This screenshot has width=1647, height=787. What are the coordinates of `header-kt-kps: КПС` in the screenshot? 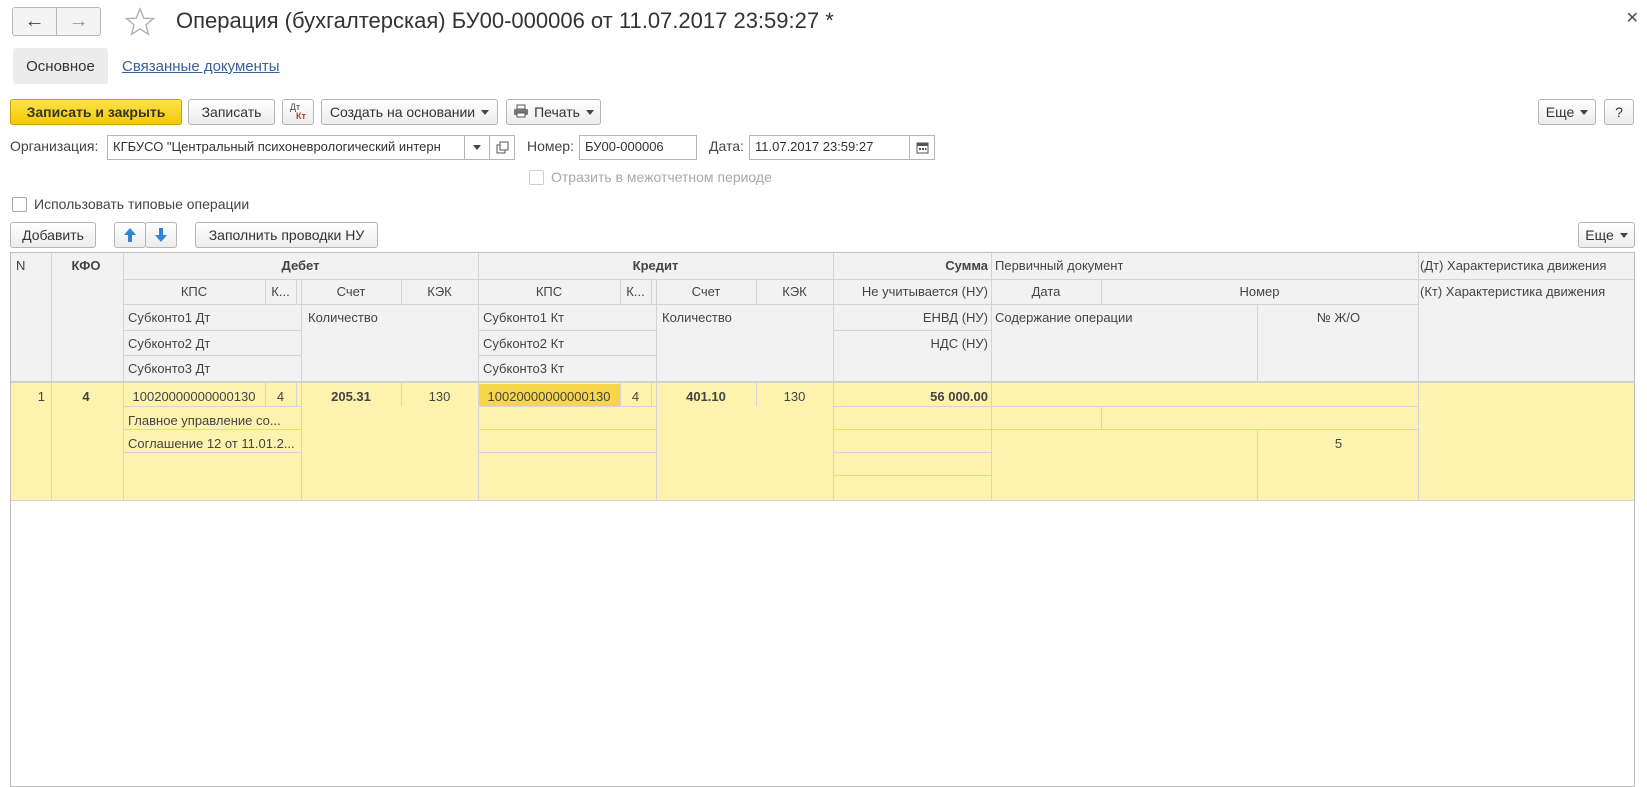 It's located at (549, 291).